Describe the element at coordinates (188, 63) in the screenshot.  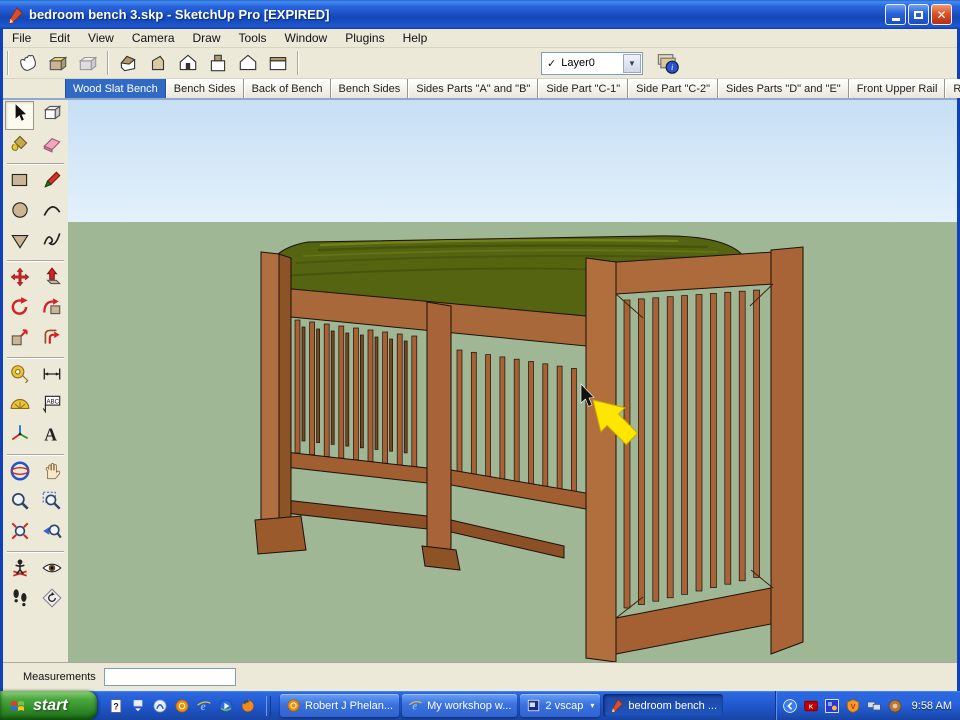
I see `view-front-button` at that location.